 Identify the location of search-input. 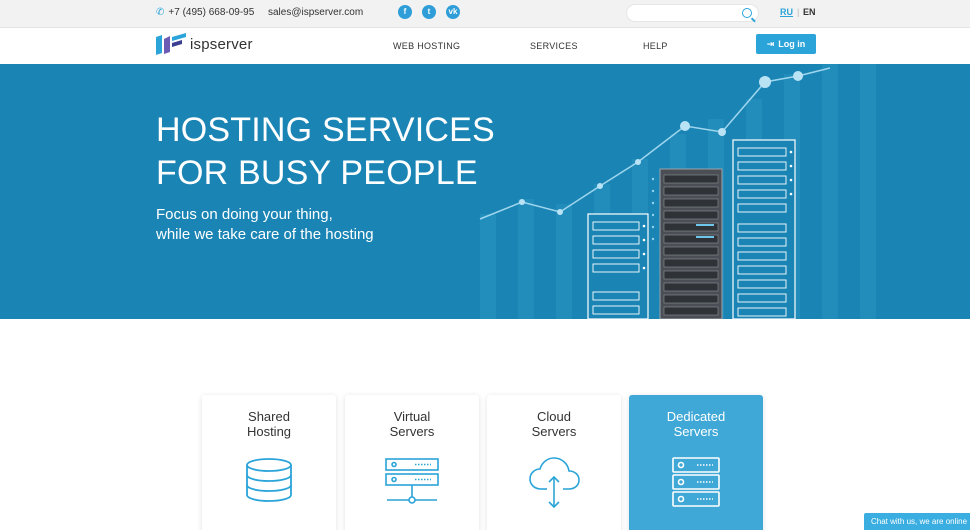
(692, 13).